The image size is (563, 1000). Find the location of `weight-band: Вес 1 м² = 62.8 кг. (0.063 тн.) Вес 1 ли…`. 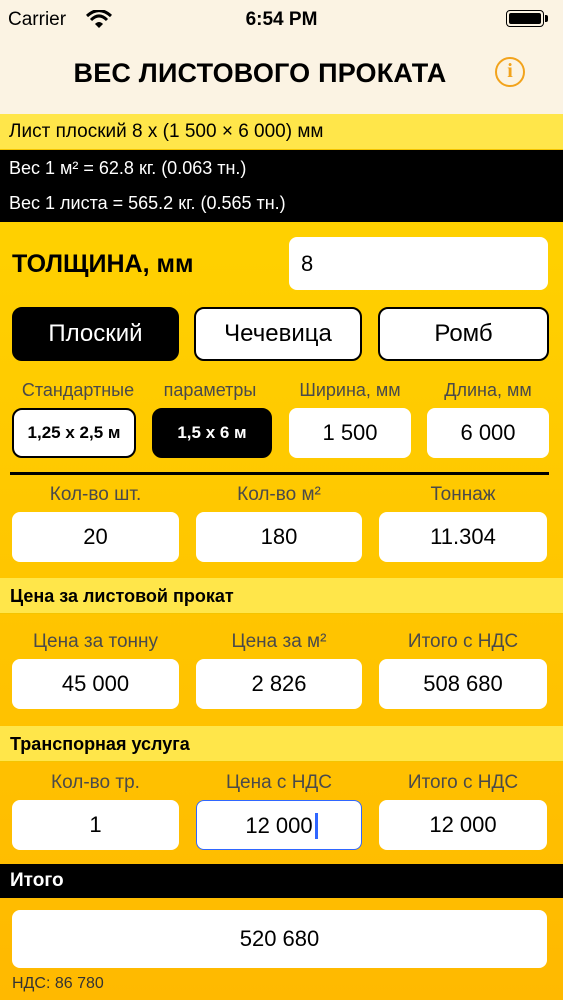

weight-band: Вес 1 м² = 62.8 кг. (0.063 тн.) Вес 1 ли… is located at coordinates (281, 186).